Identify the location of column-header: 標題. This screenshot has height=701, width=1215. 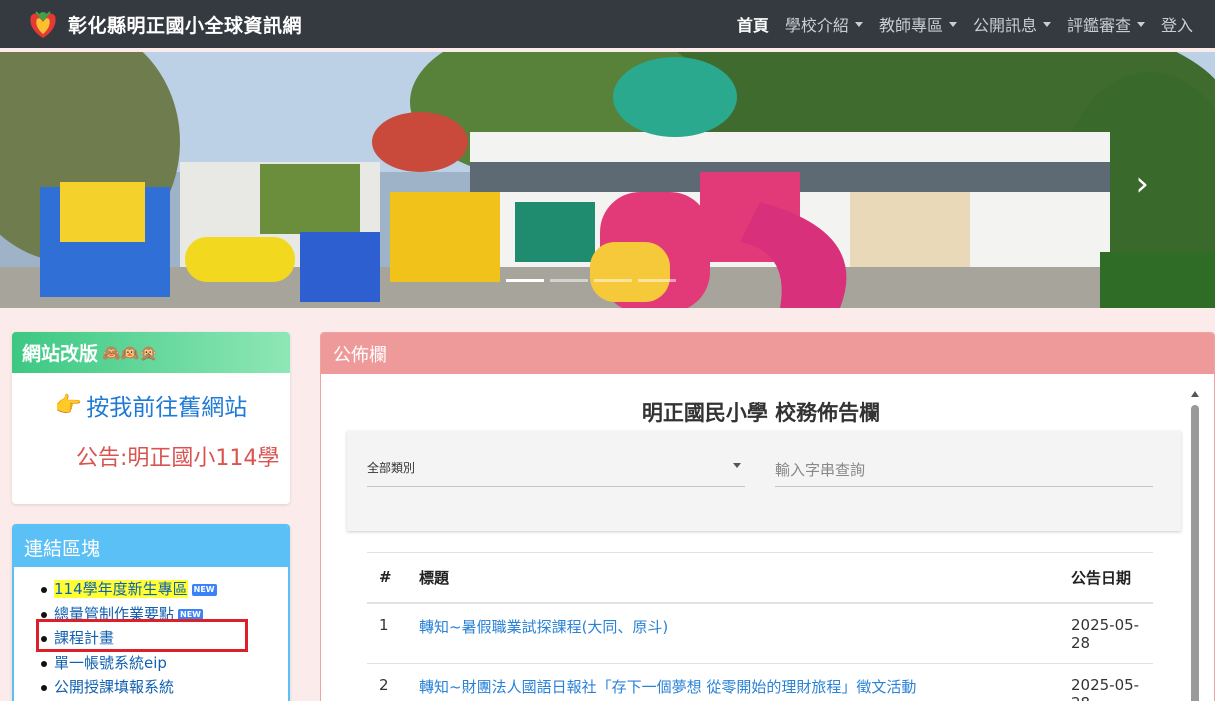
(733, 578).